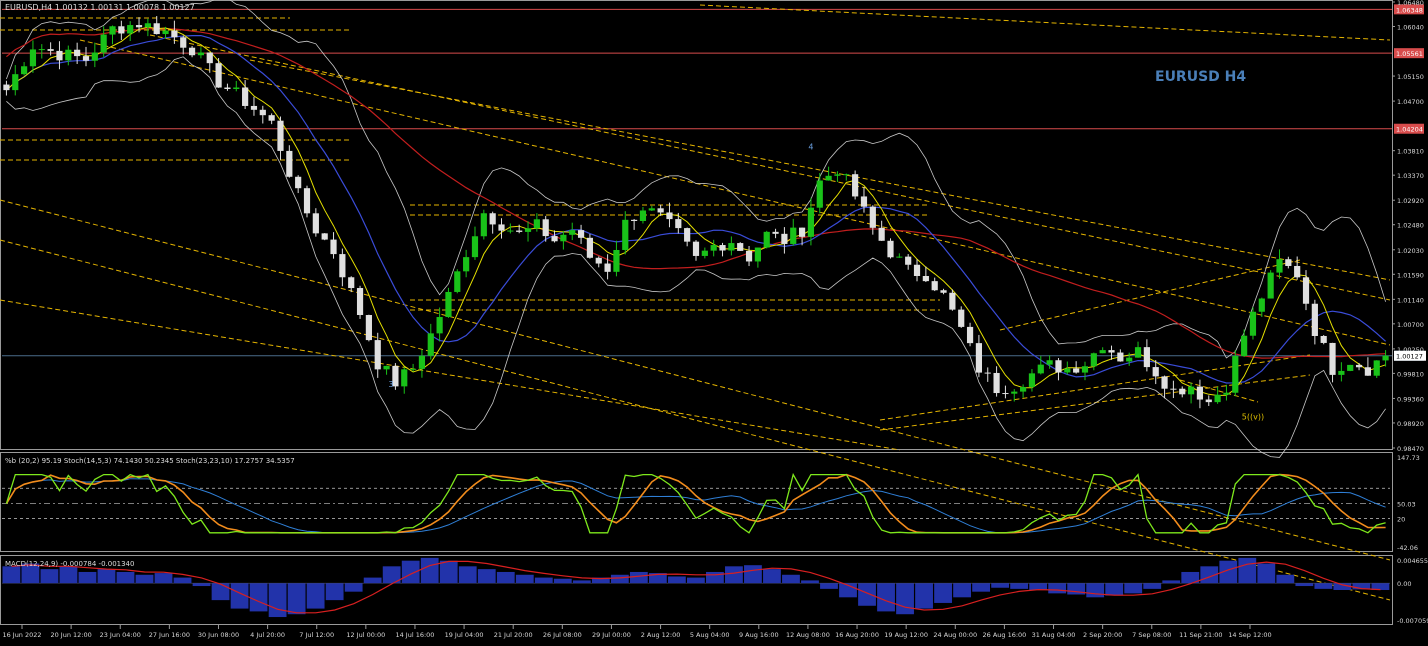 The height and width of the screenshot is (646, 1428). Describe the element at coordinates (562, 635) in the screenshot. I see `time-label-11: 26 Jul 08:00` at that location.